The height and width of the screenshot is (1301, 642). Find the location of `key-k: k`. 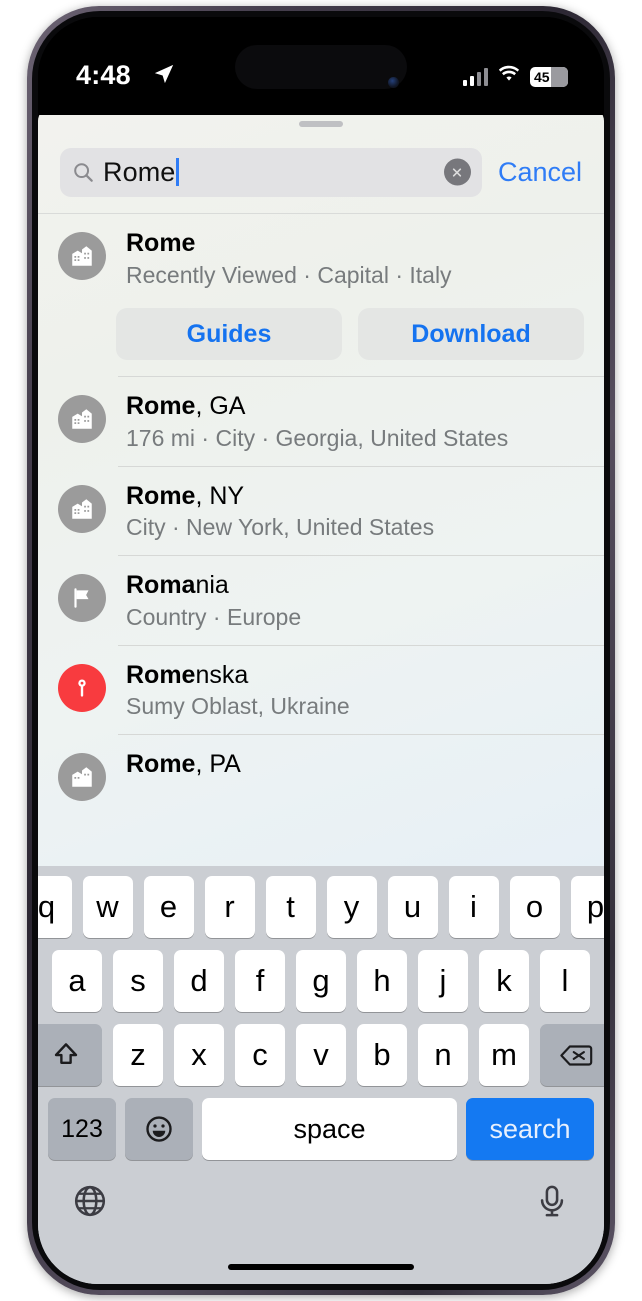

key-k: k is located at coordinates (504, 981).